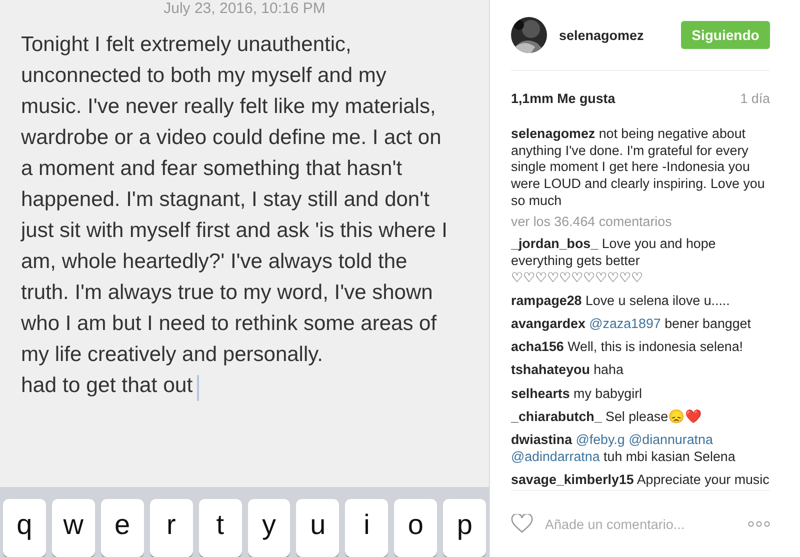  What do you see at coordinates (366, 528) in the screenshot?
I see `keyboard-key: i` at bounding box center [366, 528].